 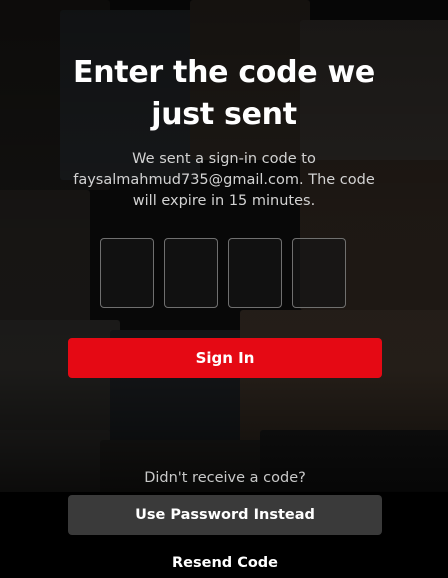 What do you see at coordinates (225, 358) in the screenshot?
I see `sign-in-button: Sign In` at bounding box center [225, 358].